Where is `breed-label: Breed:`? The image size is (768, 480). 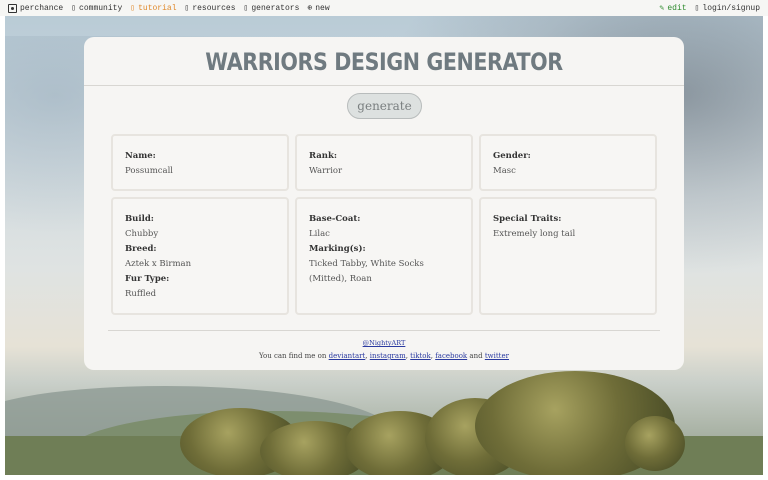
breed-label: Breed: is located at coordinates (141, 249).